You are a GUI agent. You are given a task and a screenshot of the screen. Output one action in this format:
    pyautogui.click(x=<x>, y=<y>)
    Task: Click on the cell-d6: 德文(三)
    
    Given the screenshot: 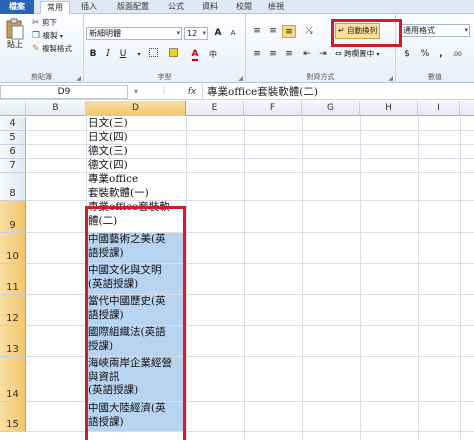 What is the action you would take?
    pyautogui.click(x=135, y=151)
    